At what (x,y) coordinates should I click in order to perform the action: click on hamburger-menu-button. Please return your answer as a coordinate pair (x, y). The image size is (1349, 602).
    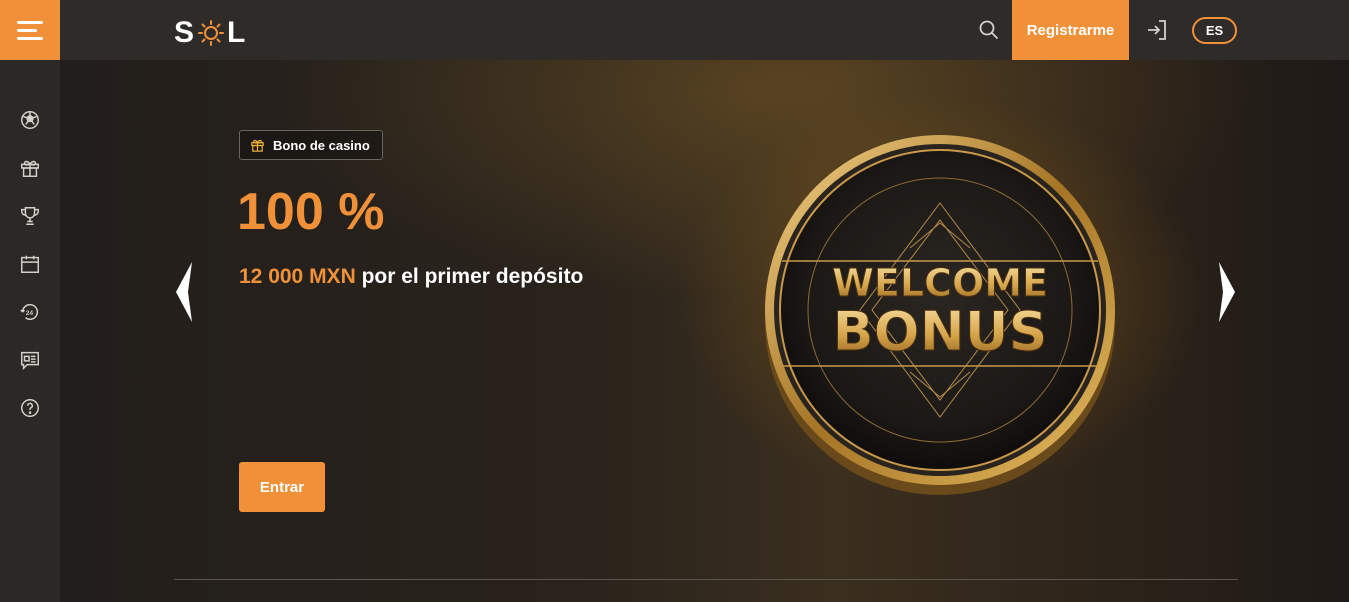
    Looking at the image, I should click on (30, 30).